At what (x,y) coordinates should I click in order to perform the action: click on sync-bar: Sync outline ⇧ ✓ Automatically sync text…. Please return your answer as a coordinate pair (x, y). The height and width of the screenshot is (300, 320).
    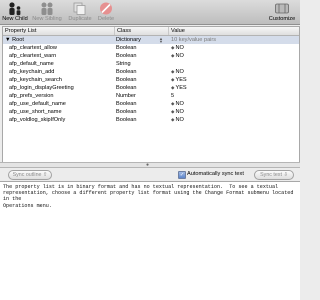
    Looking at the image, I should click on (150, 174).